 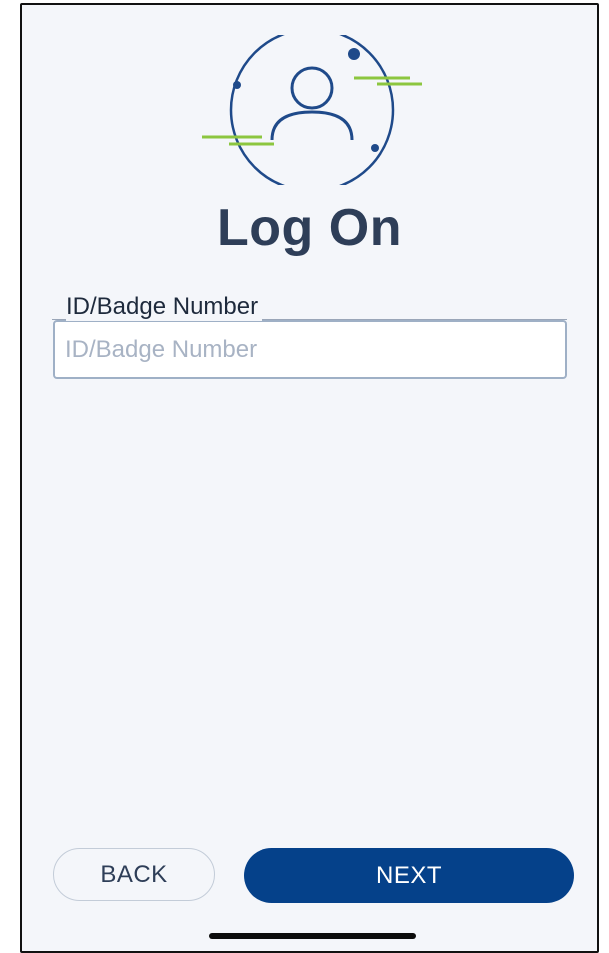 I want to click on back-button: BACK, so click(x=134, y=874).